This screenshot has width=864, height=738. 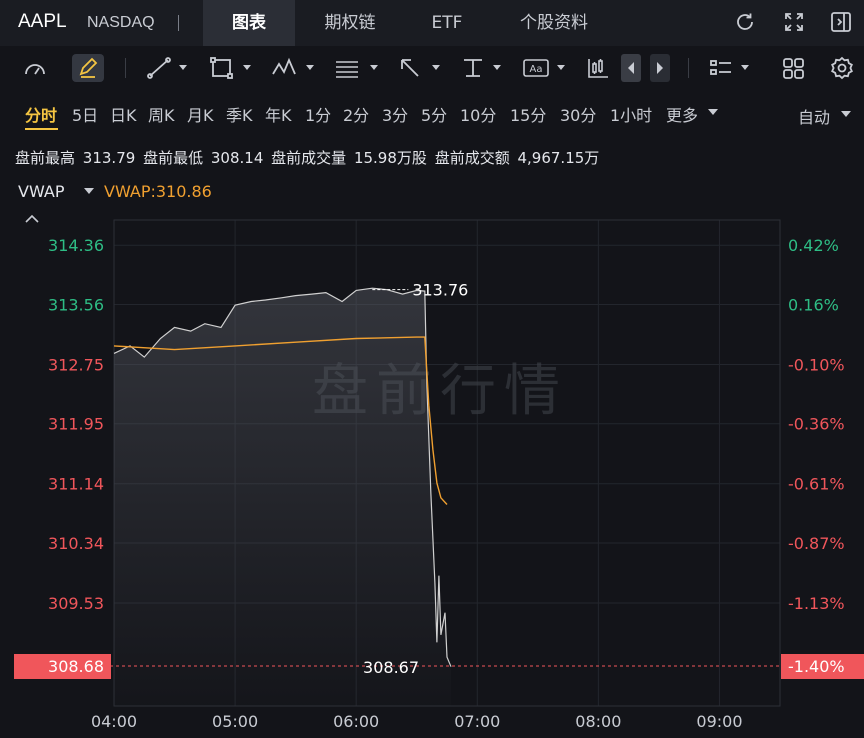 What do you see at coordinates (813, 304) in the screenshot?
I see `pct-tick-label: 0.16%` at bounding box center [813, 304].